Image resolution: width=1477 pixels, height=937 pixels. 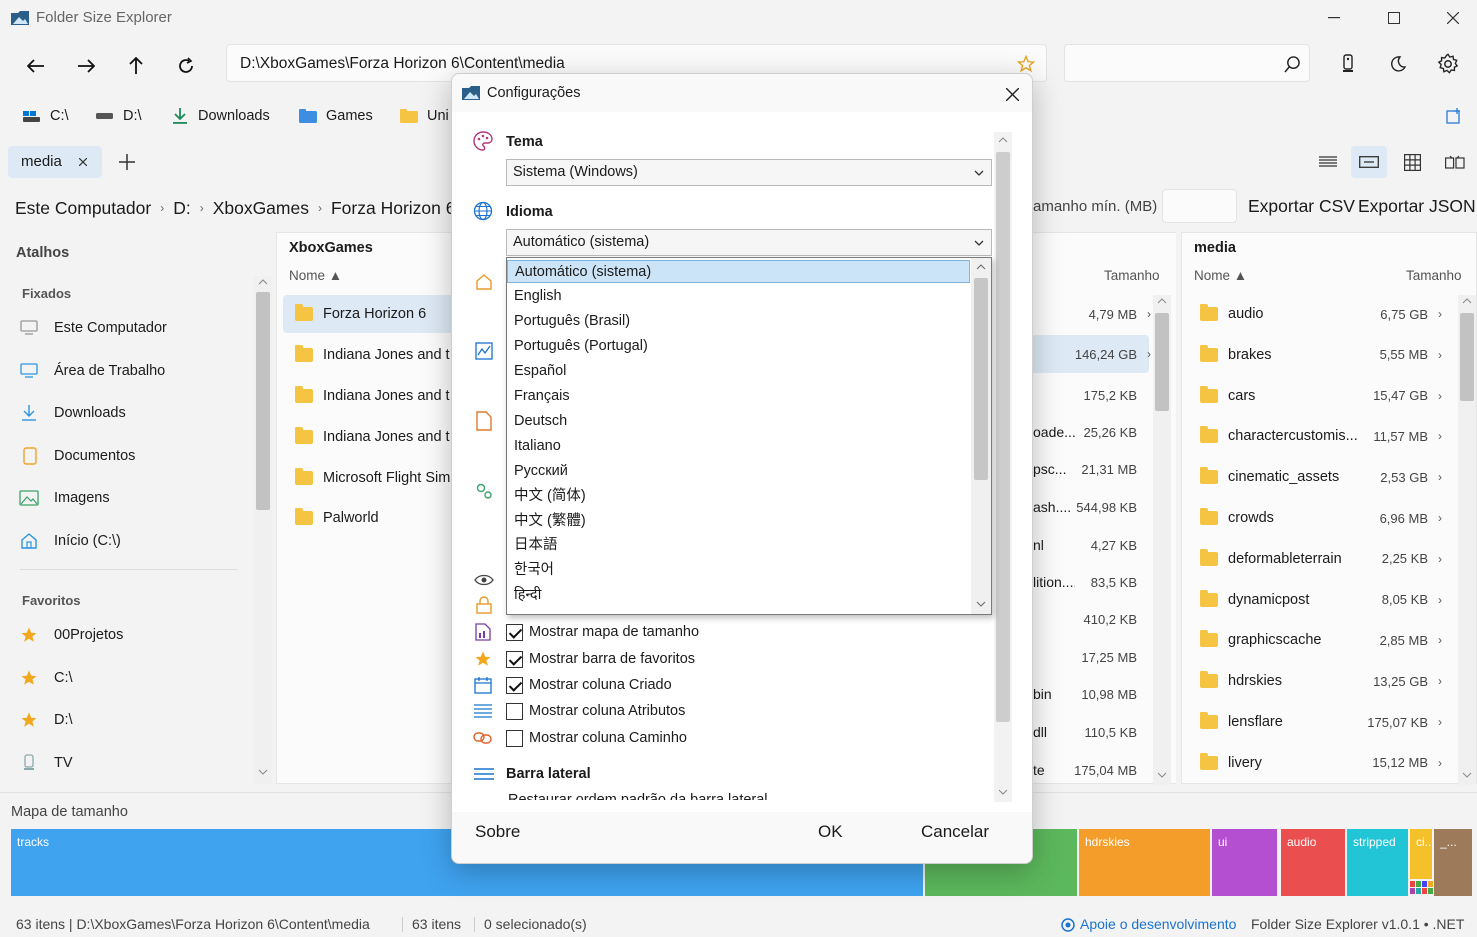 What do you see at coordinates (738, 496) in the screenshot?
I see `language-option: 中文 (简体)` at bounding box center [738, 496].